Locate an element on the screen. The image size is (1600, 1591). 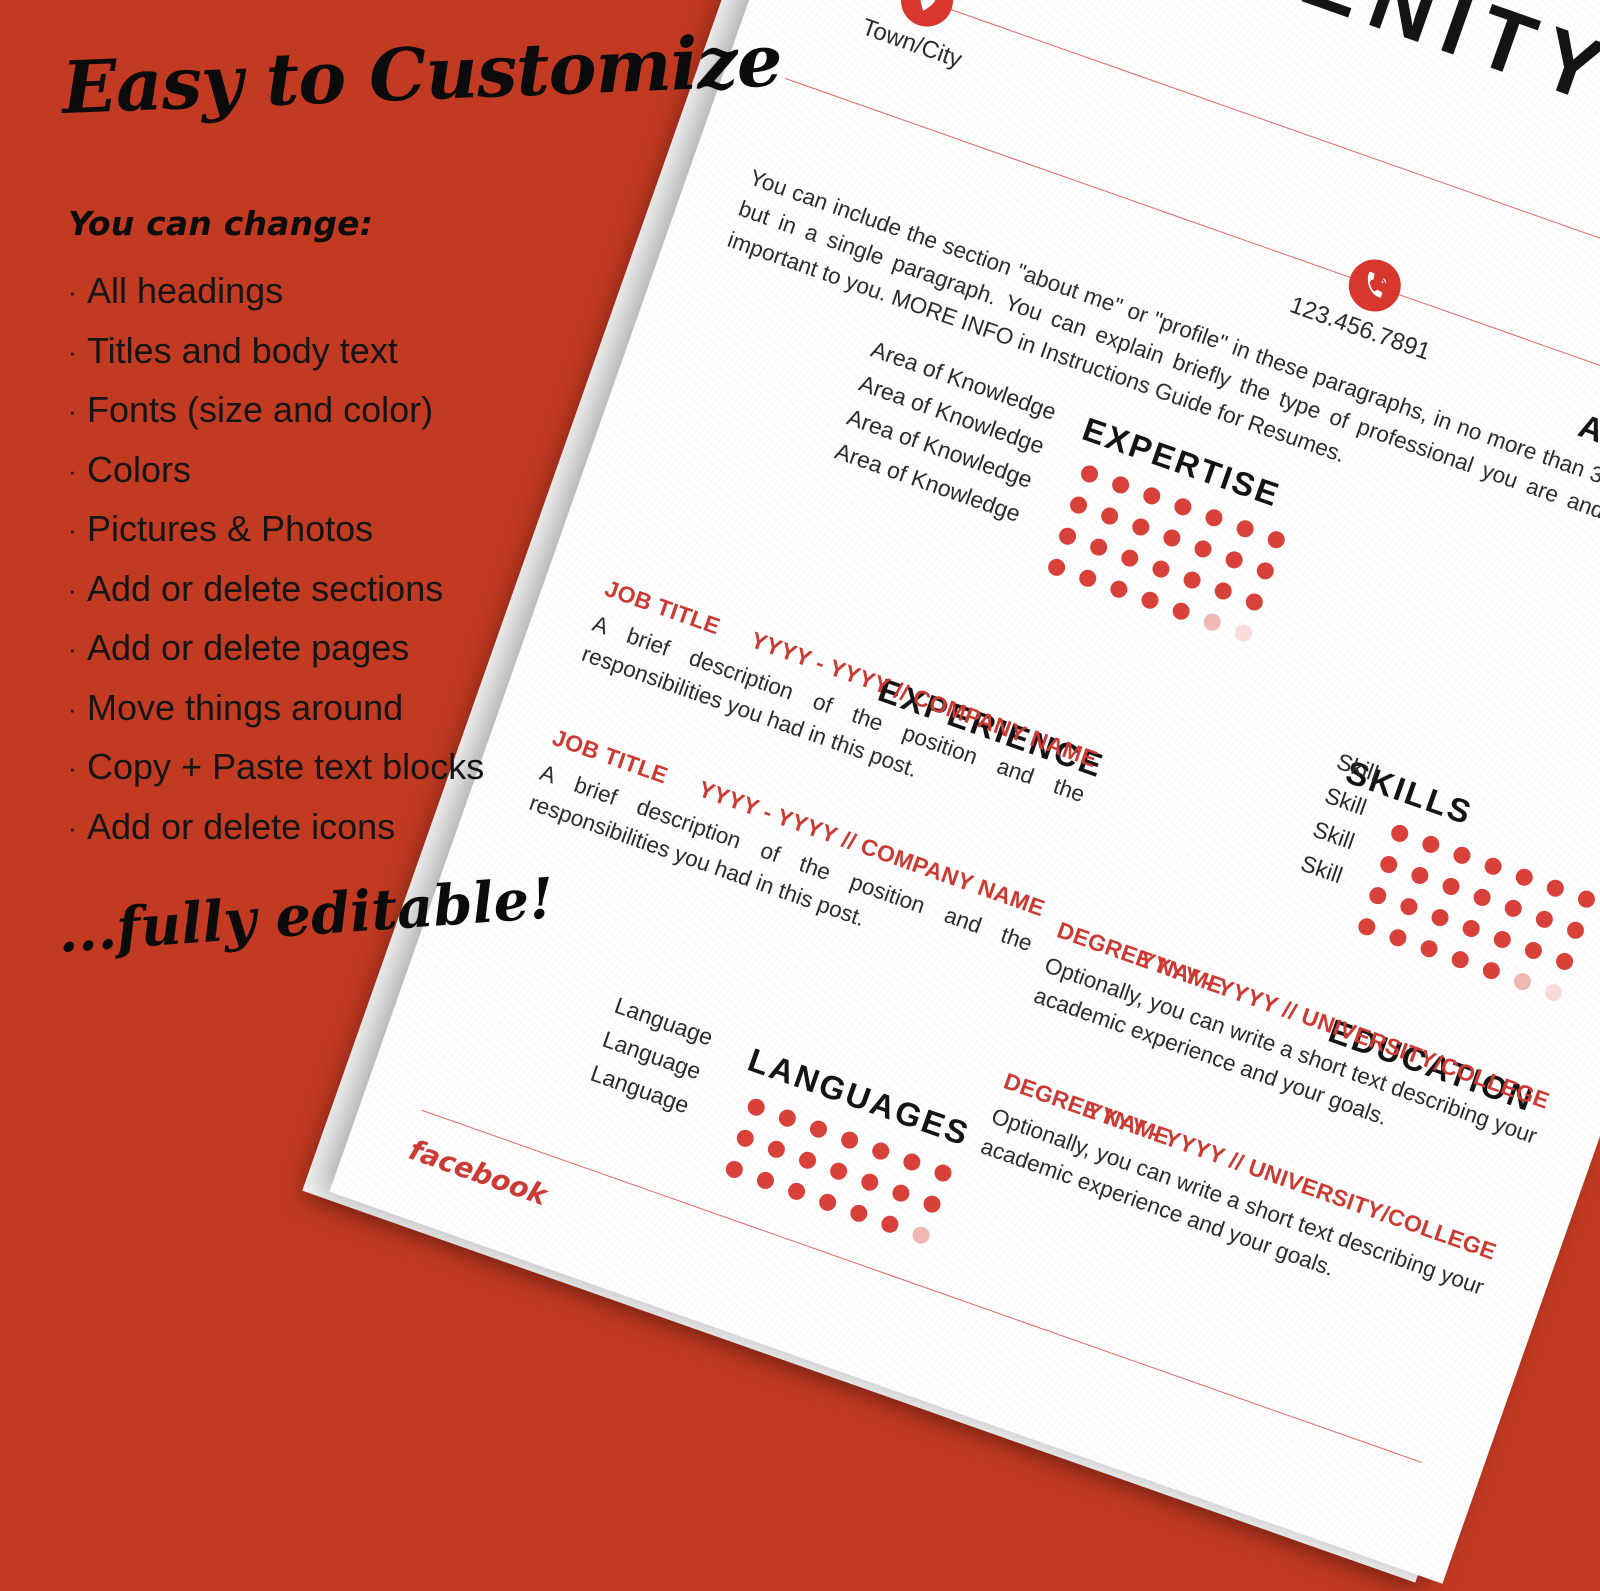
feature-item-label: All headings is located at coordinates (185, 290).